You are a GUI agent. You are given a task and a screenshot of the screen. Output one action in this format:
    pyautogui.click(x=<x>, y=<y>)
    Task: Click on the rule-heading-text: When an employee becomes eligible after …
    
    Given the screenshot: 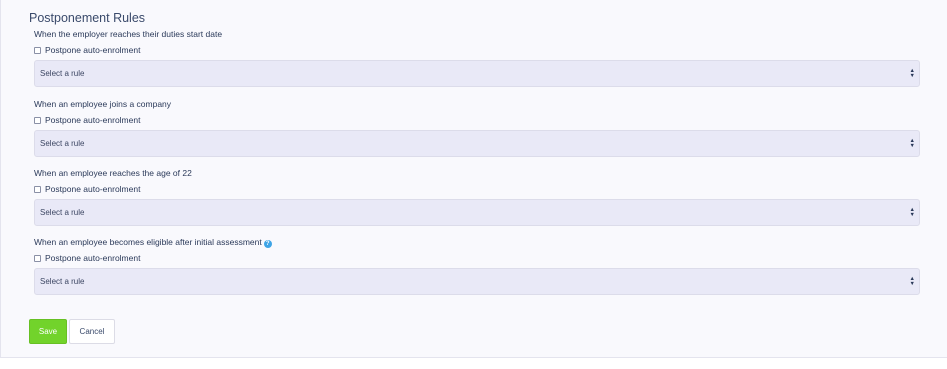 What is the action you would take?
    pyautogui.click(x=148, y=242)
    